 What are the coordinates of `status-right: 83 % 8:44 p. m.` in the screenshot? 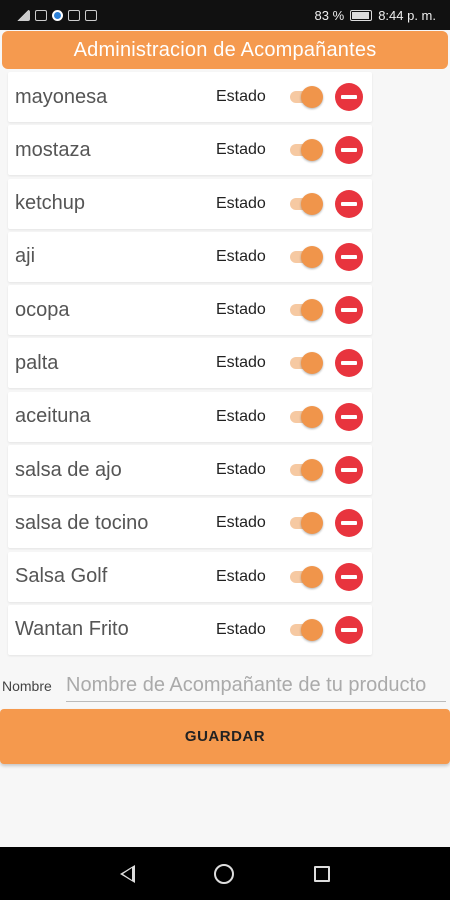 It's located at (375, 15).